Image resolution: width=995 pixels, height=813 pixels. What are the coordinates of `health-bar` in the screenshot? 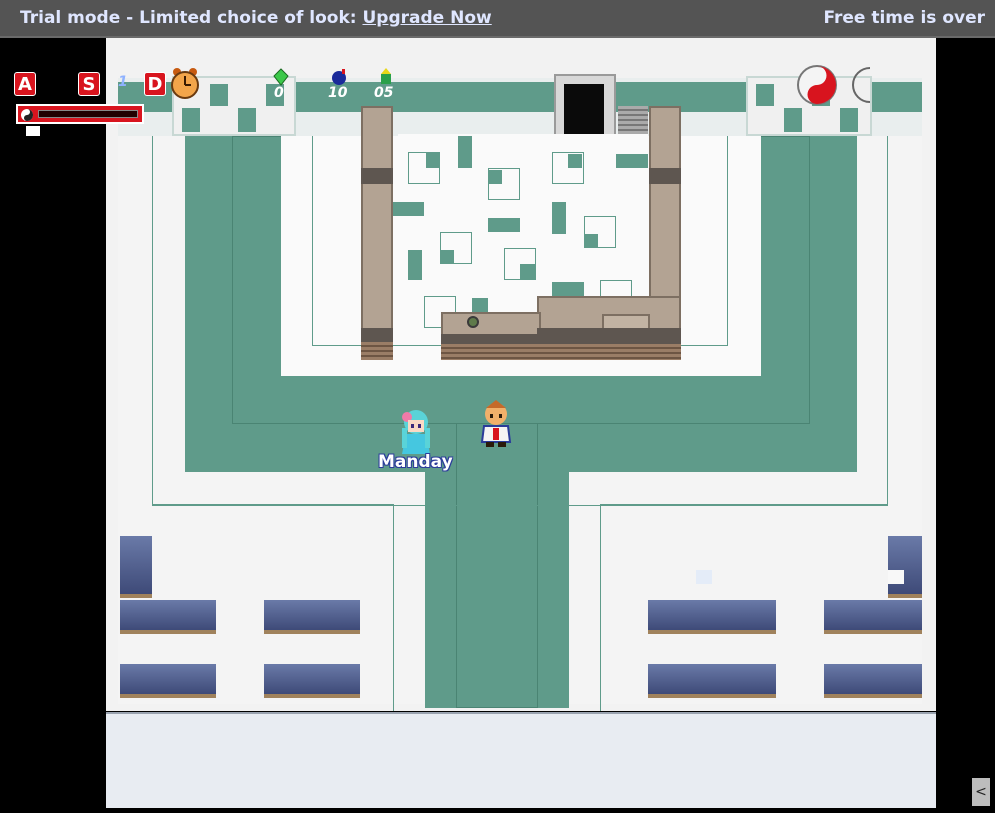 It's located at (80, 114).